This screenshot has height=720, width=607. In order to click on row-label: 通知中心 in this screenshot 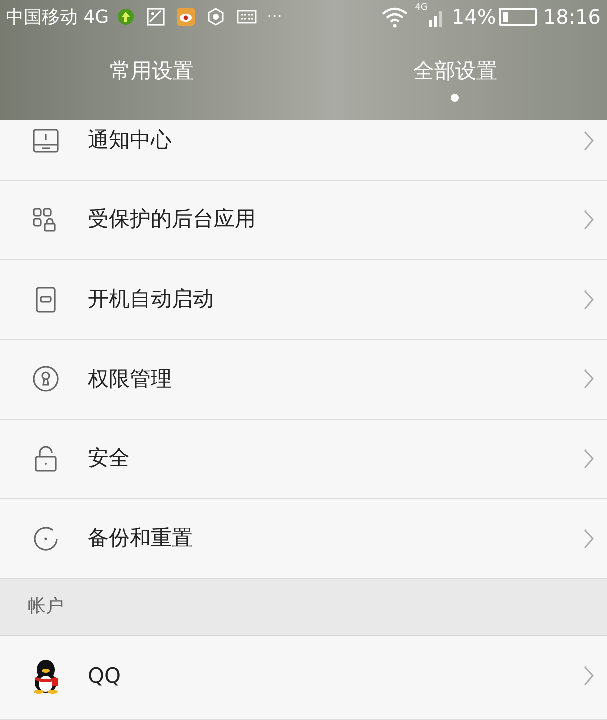, I will do `click(130, 140)`.